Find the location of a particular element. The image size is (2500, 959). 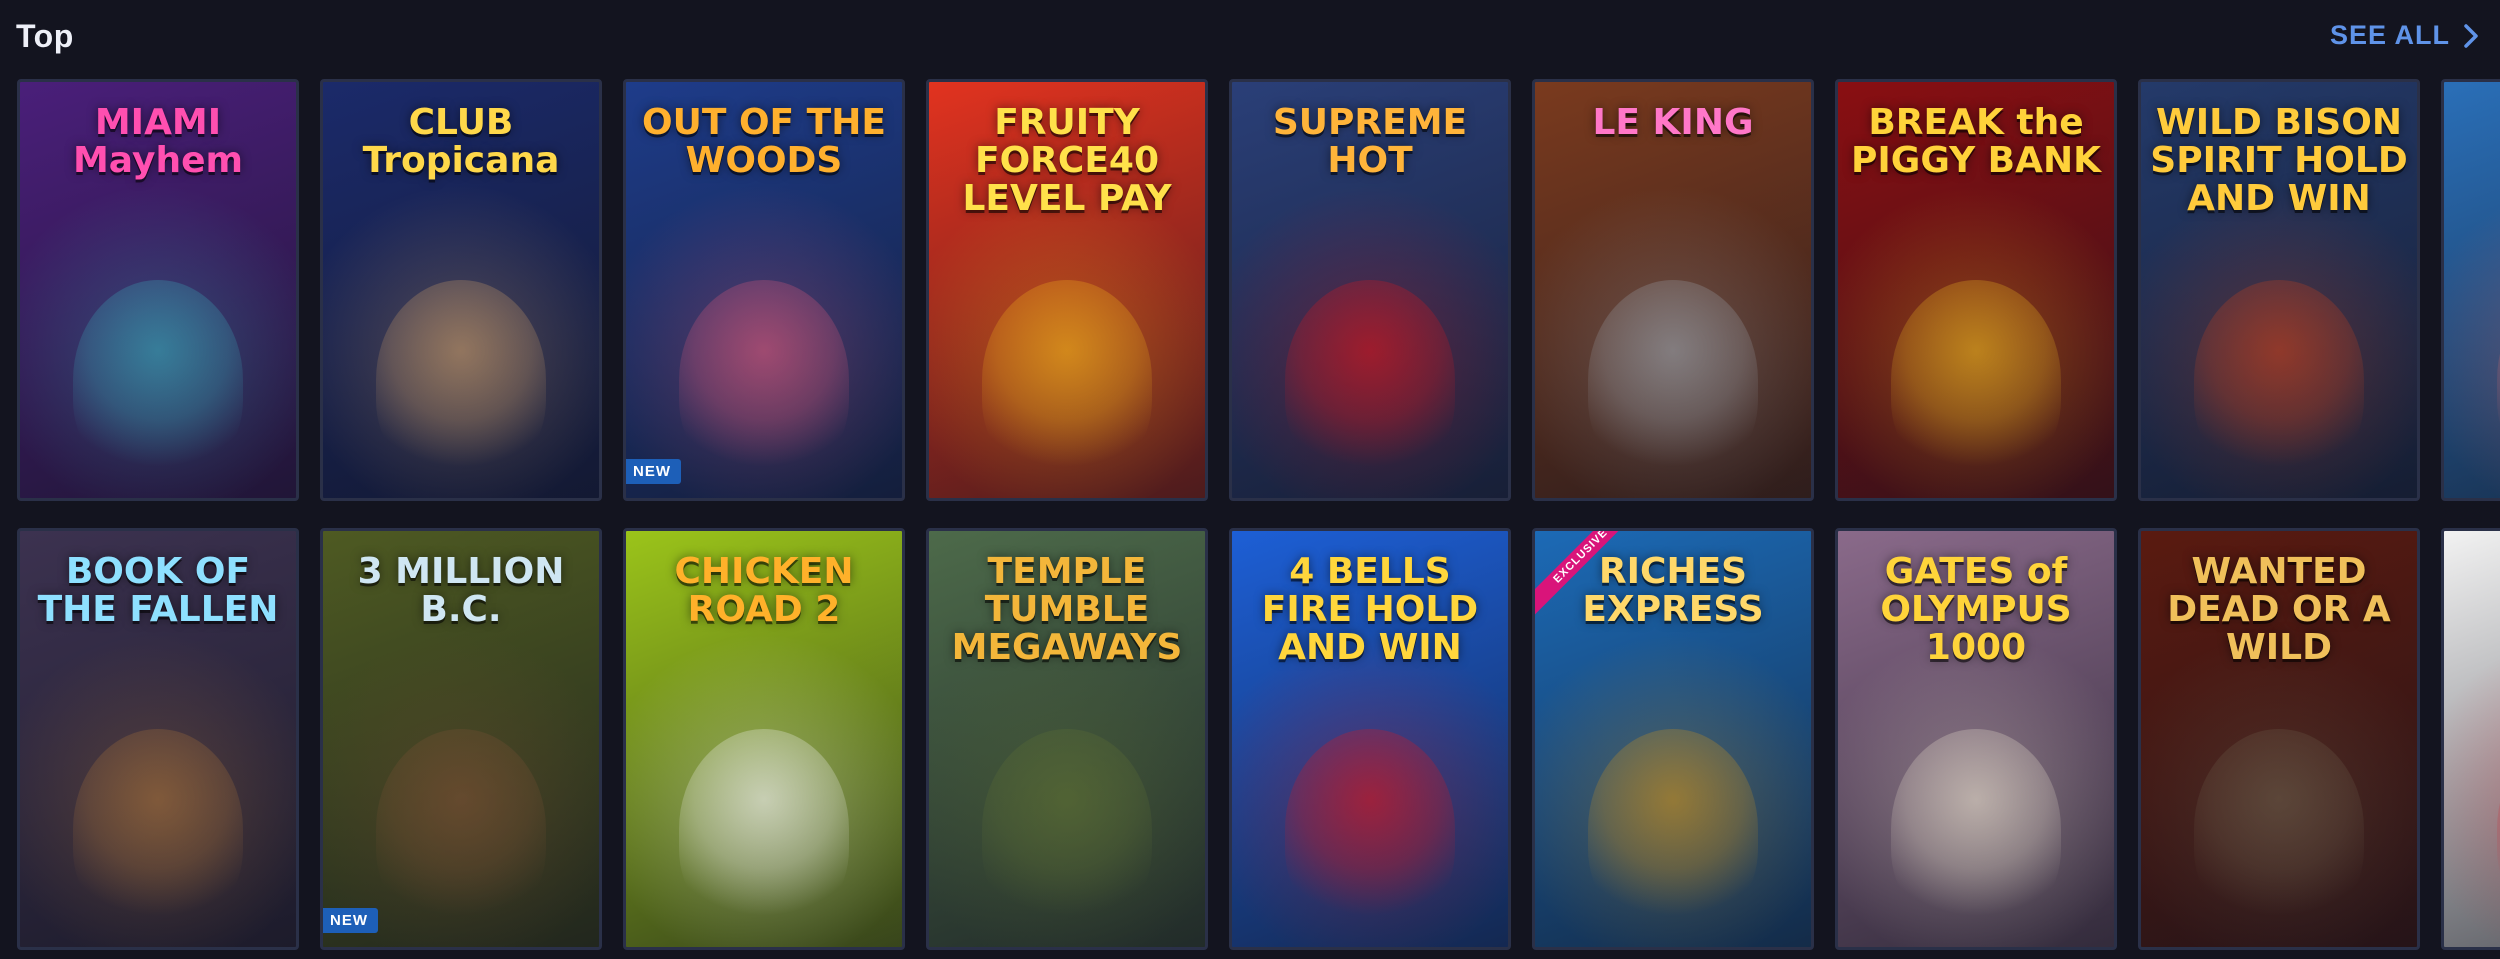

game-title: SUPREME HOT is located at coordinates (1370, 141).